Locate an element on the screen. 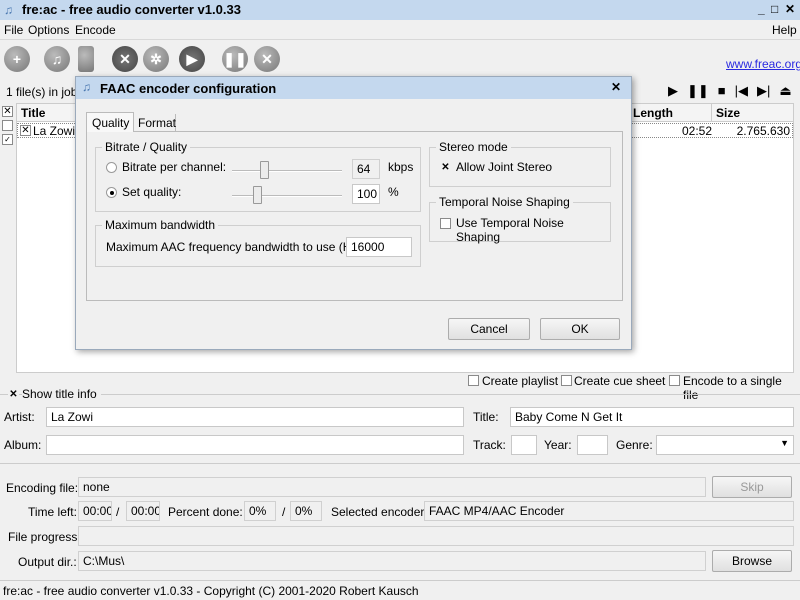 Image resolution: width=800 pixels, height=600 pixels. quality-value: 100 is located at coordinates (366, 194).